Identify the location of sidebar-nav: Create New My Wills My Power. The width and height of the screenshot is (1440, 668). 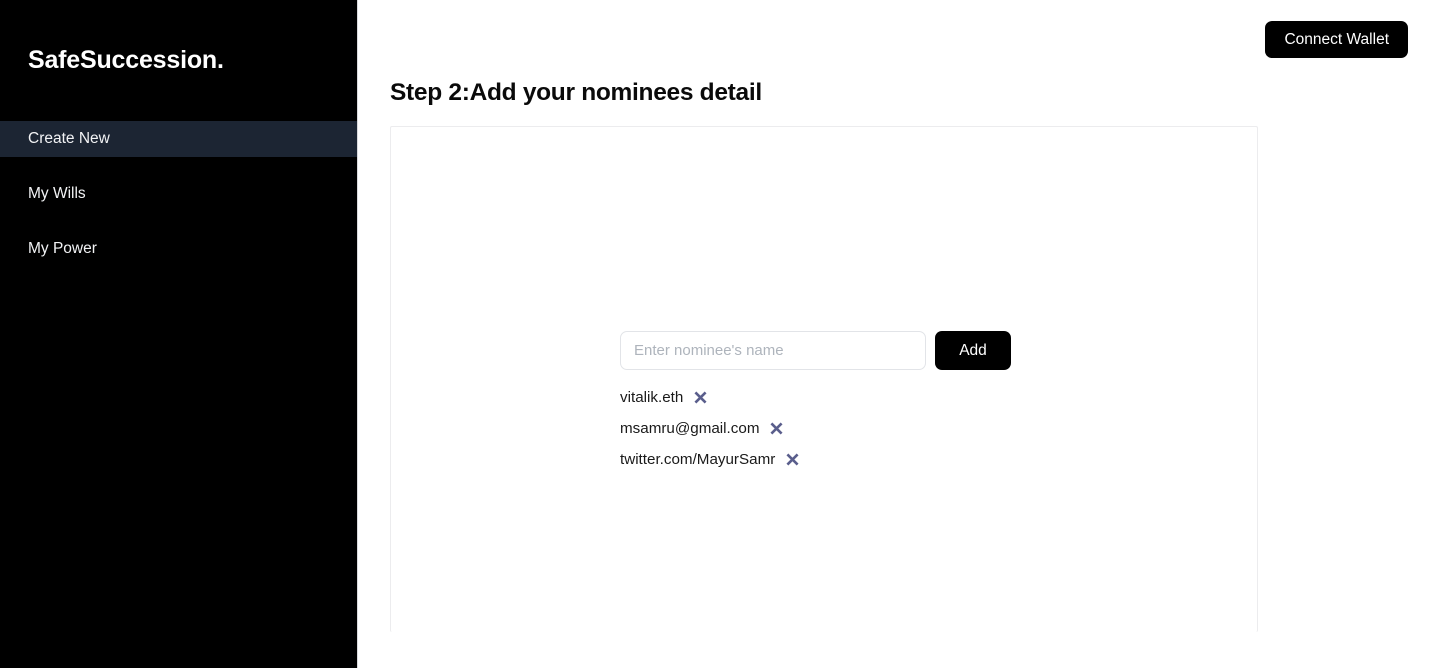
(178, 194).